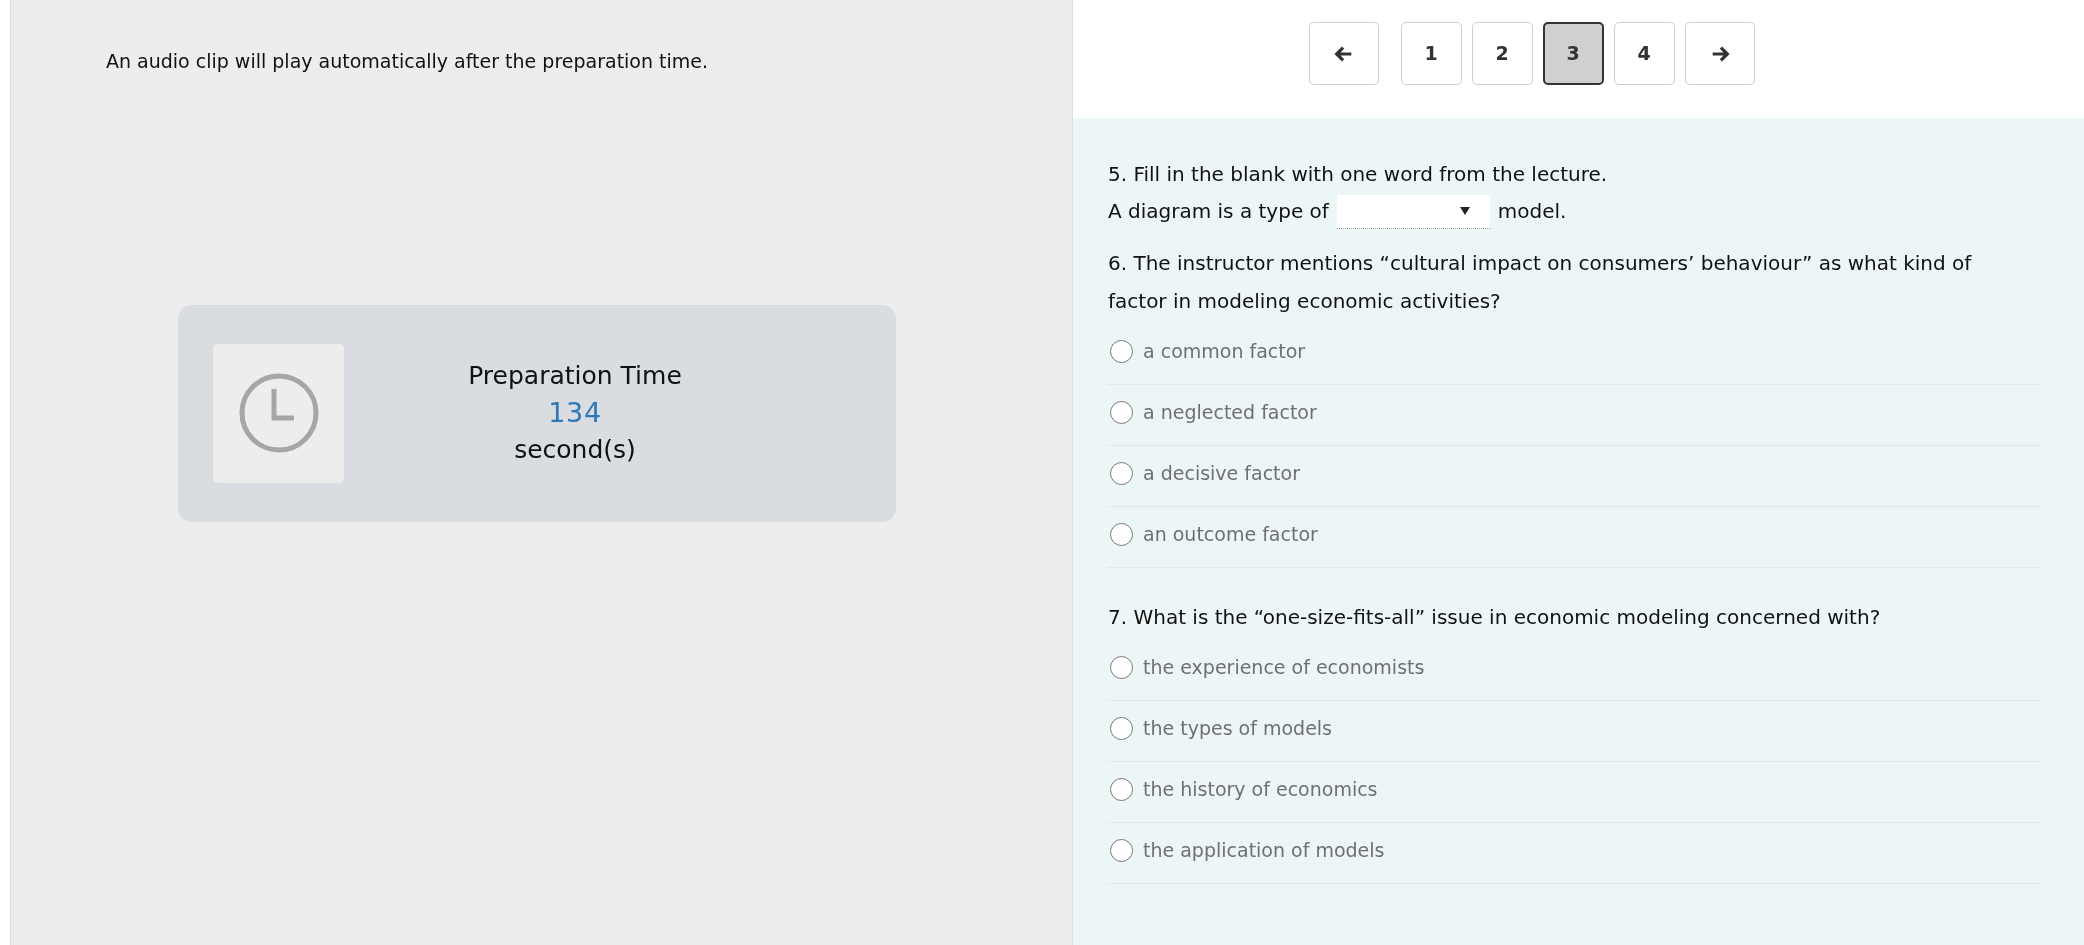  What do you see at coordinates (407, 61) in the screenshot?
I see `instruction-text: An audio clip will play automatically after the preparation time.` at bounding box center [407, 61].